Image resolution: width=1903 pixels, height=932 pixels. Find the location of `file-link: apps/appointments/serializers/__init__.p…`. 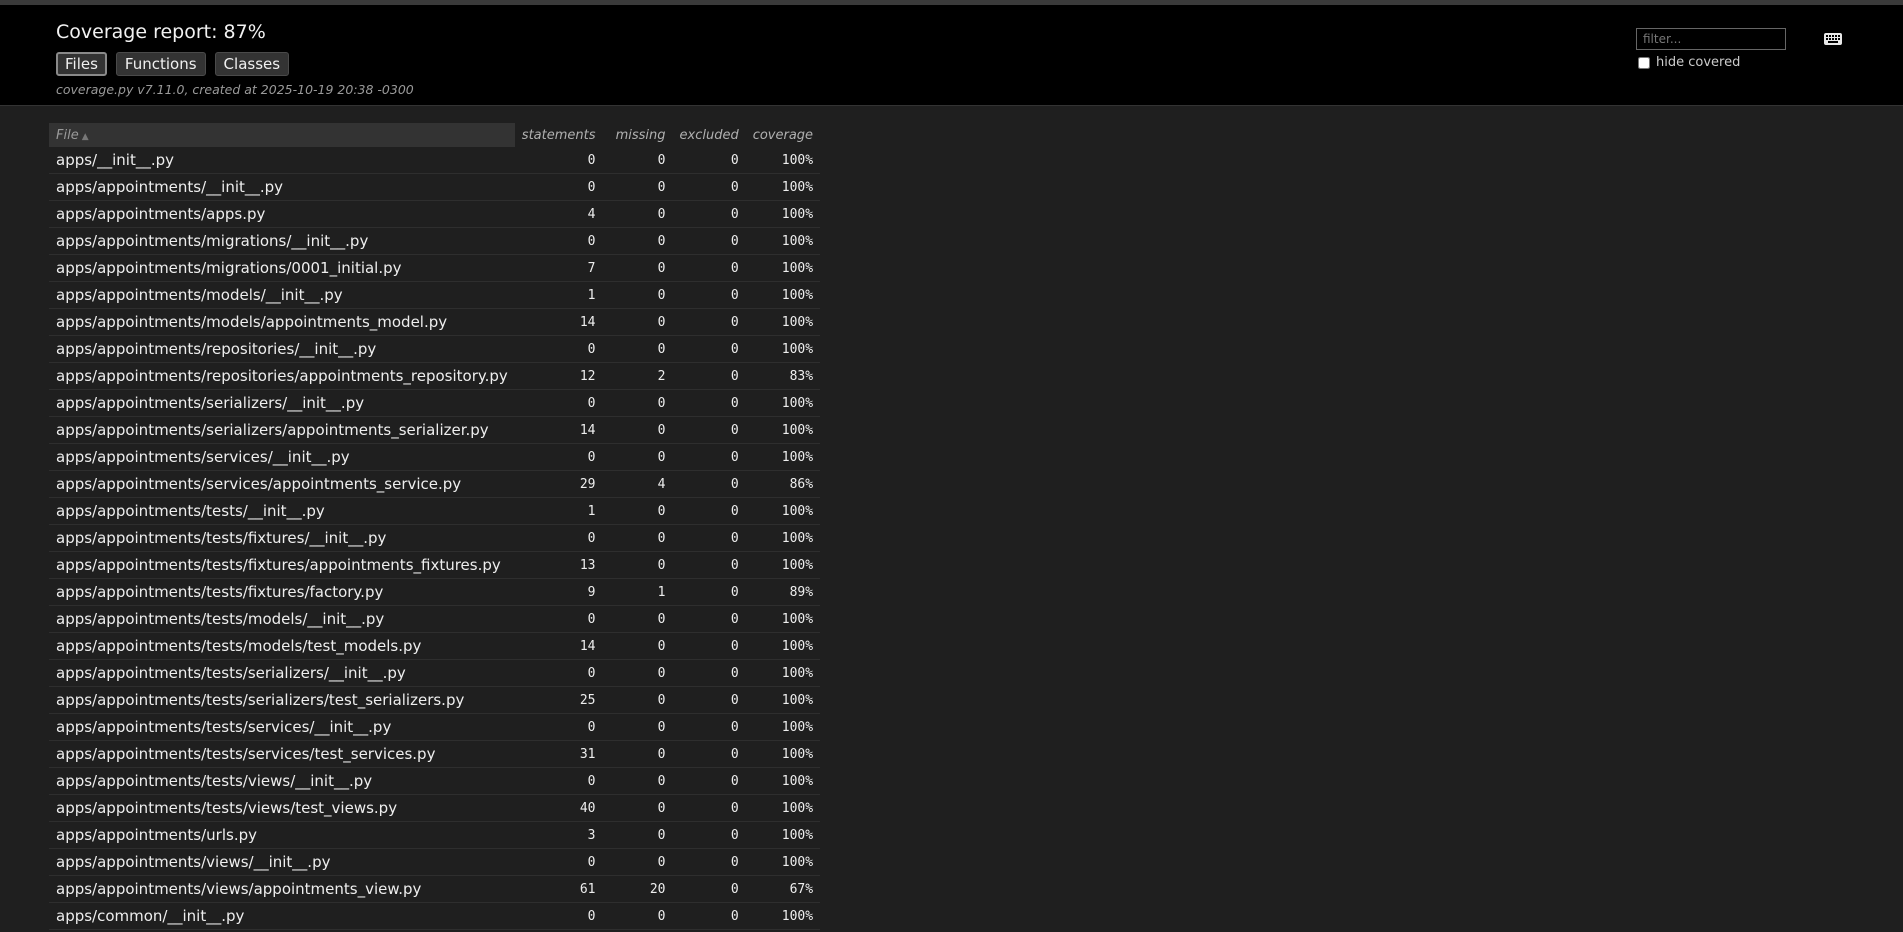

file-link: apps/appointments/serializers/__init__.p… is located at coordinates (282, 403).